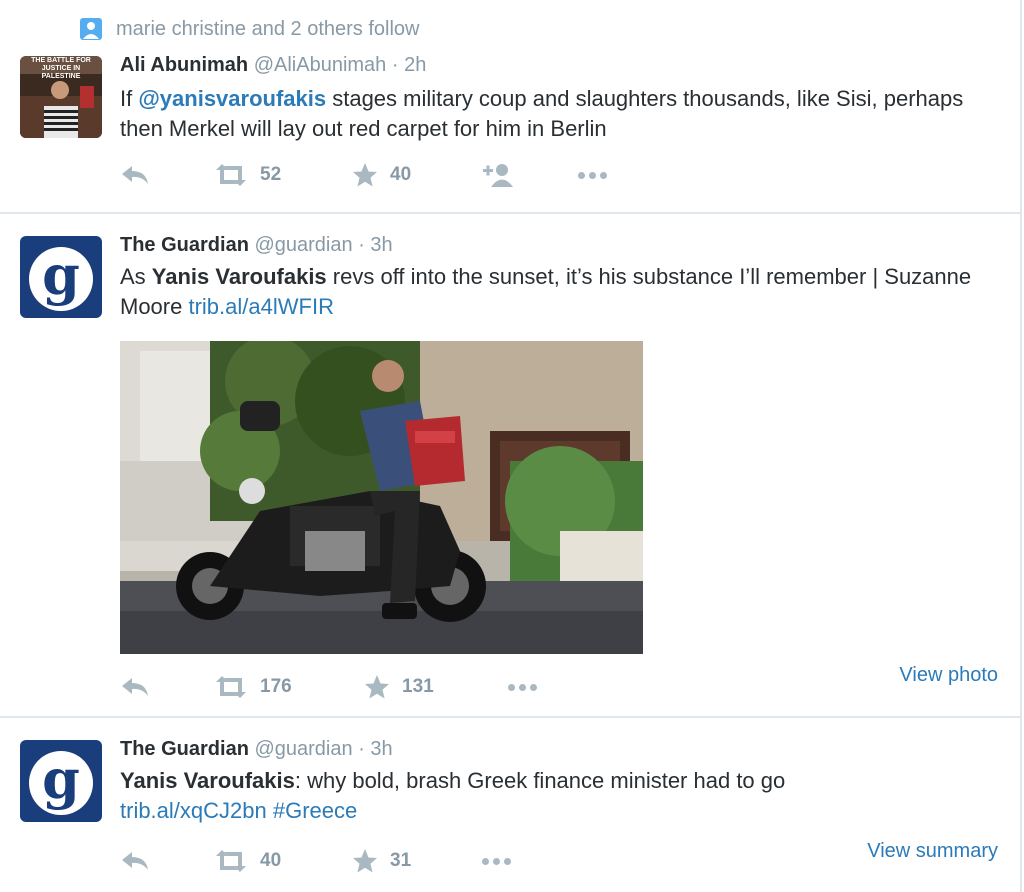  I want to click on article-link: trib.al/xqCJ2bn, so click(193, 810).